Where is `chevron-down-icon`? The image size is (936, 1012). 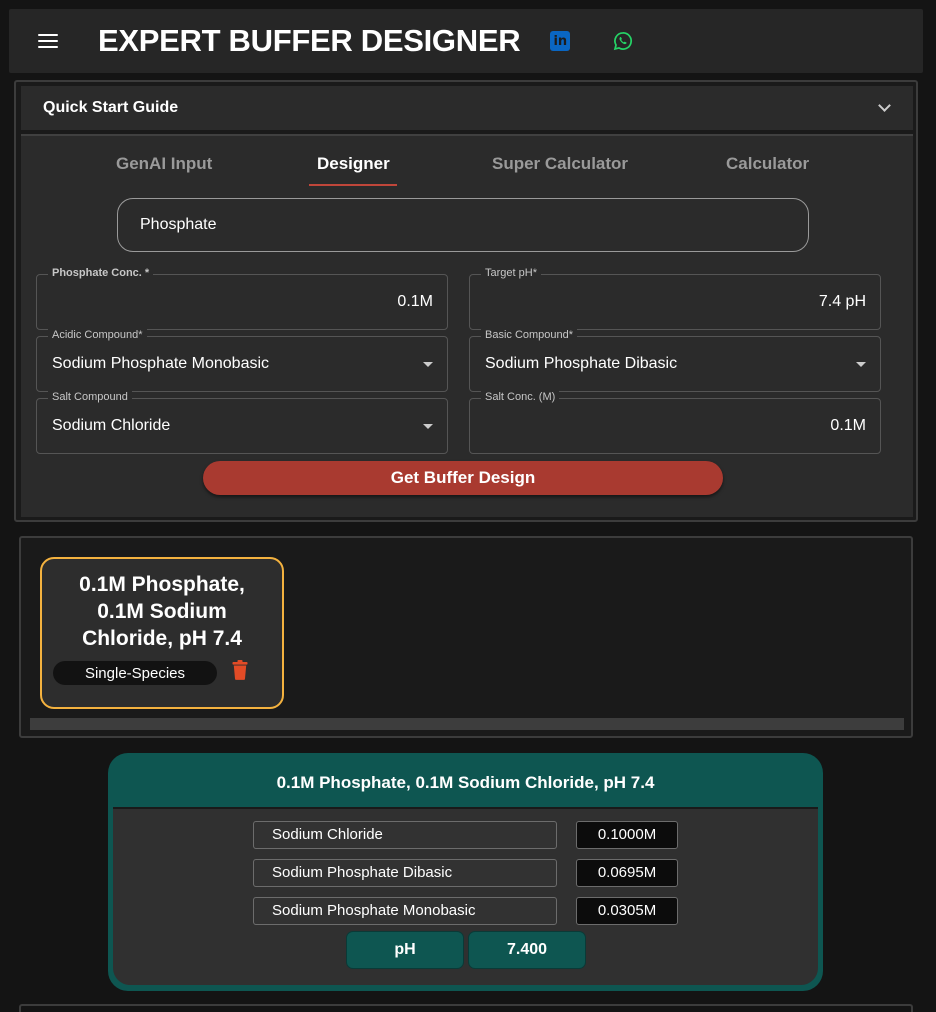 chevron-down-icon is located at coordinates (884, 105).